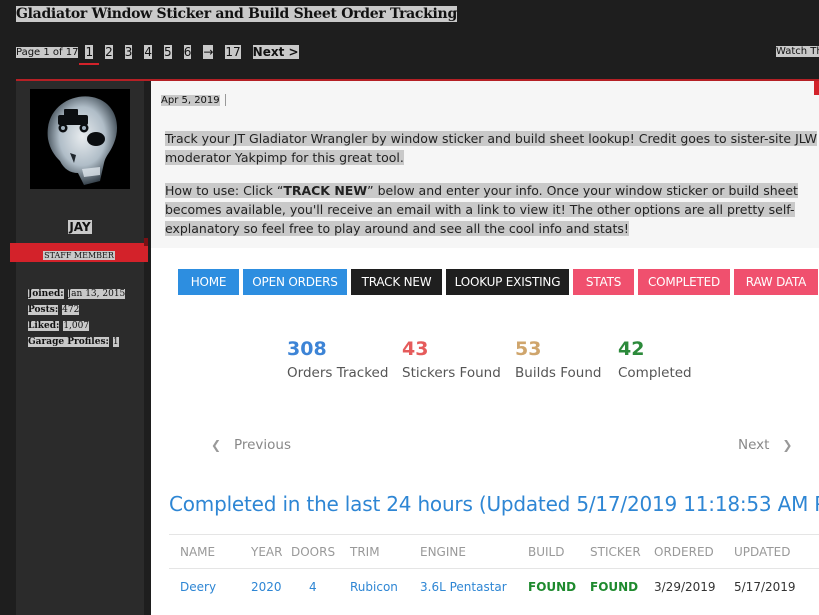  I want to click on col-name: NAME, so click(210, 551).